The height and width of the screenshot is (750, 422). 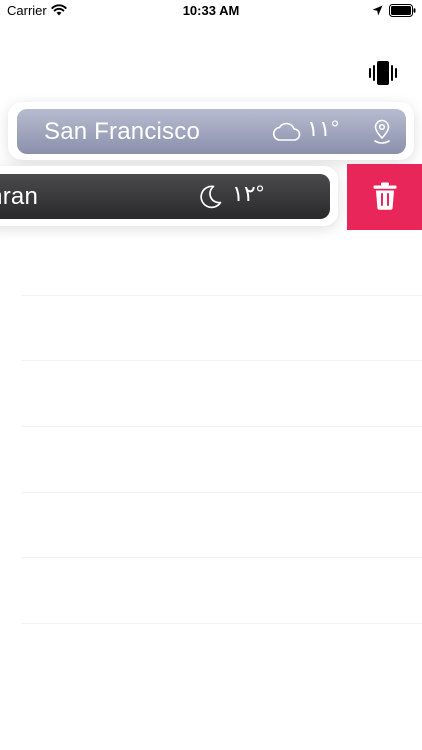 I want to click on temperature: ١١°, so click(x=323, y=128).